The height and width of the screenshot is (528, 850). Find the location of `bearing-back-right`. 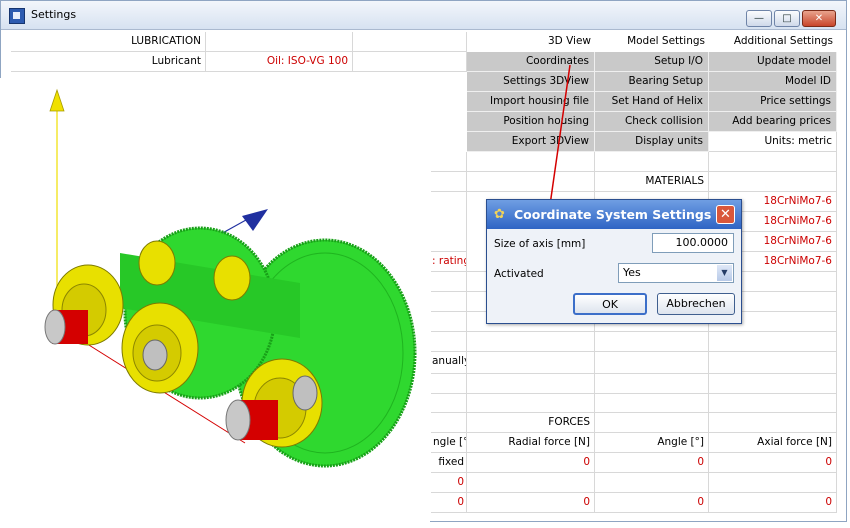

bearing-back-right is located at coordinates (232, 278).